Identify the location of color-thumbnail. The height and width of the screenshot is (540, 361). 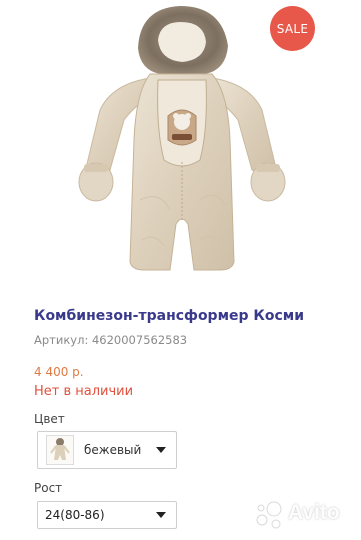
(60, 450).